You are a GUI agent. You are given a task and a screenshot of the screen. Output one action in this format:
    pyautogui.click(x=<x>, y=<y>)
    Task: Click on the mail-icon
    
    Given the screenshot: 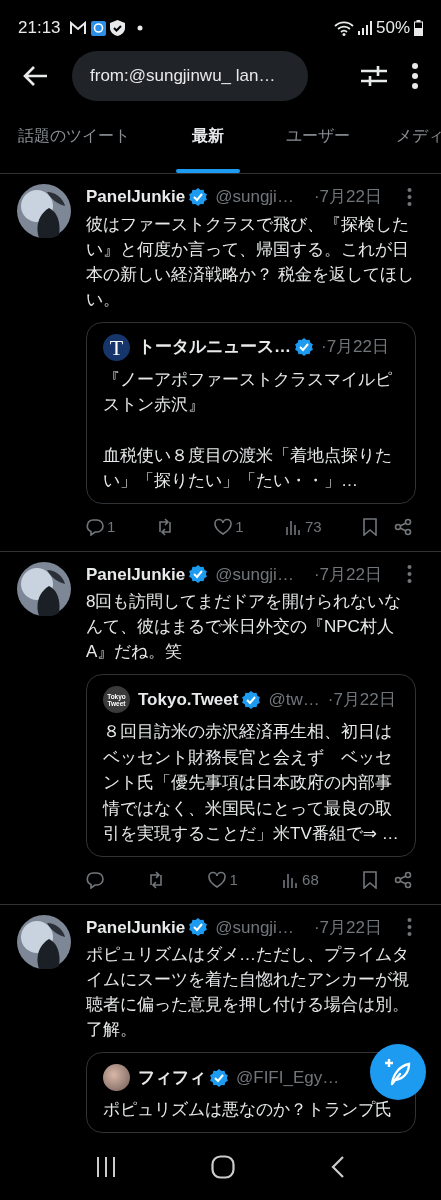 What is the action you would take?
    pyautogui.click(x=77, y=28)
    